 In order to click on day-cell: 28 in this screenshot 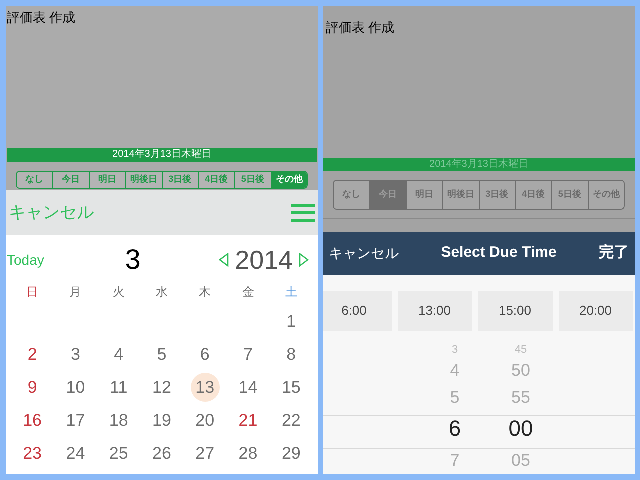, I will do `click(248, 453)`.